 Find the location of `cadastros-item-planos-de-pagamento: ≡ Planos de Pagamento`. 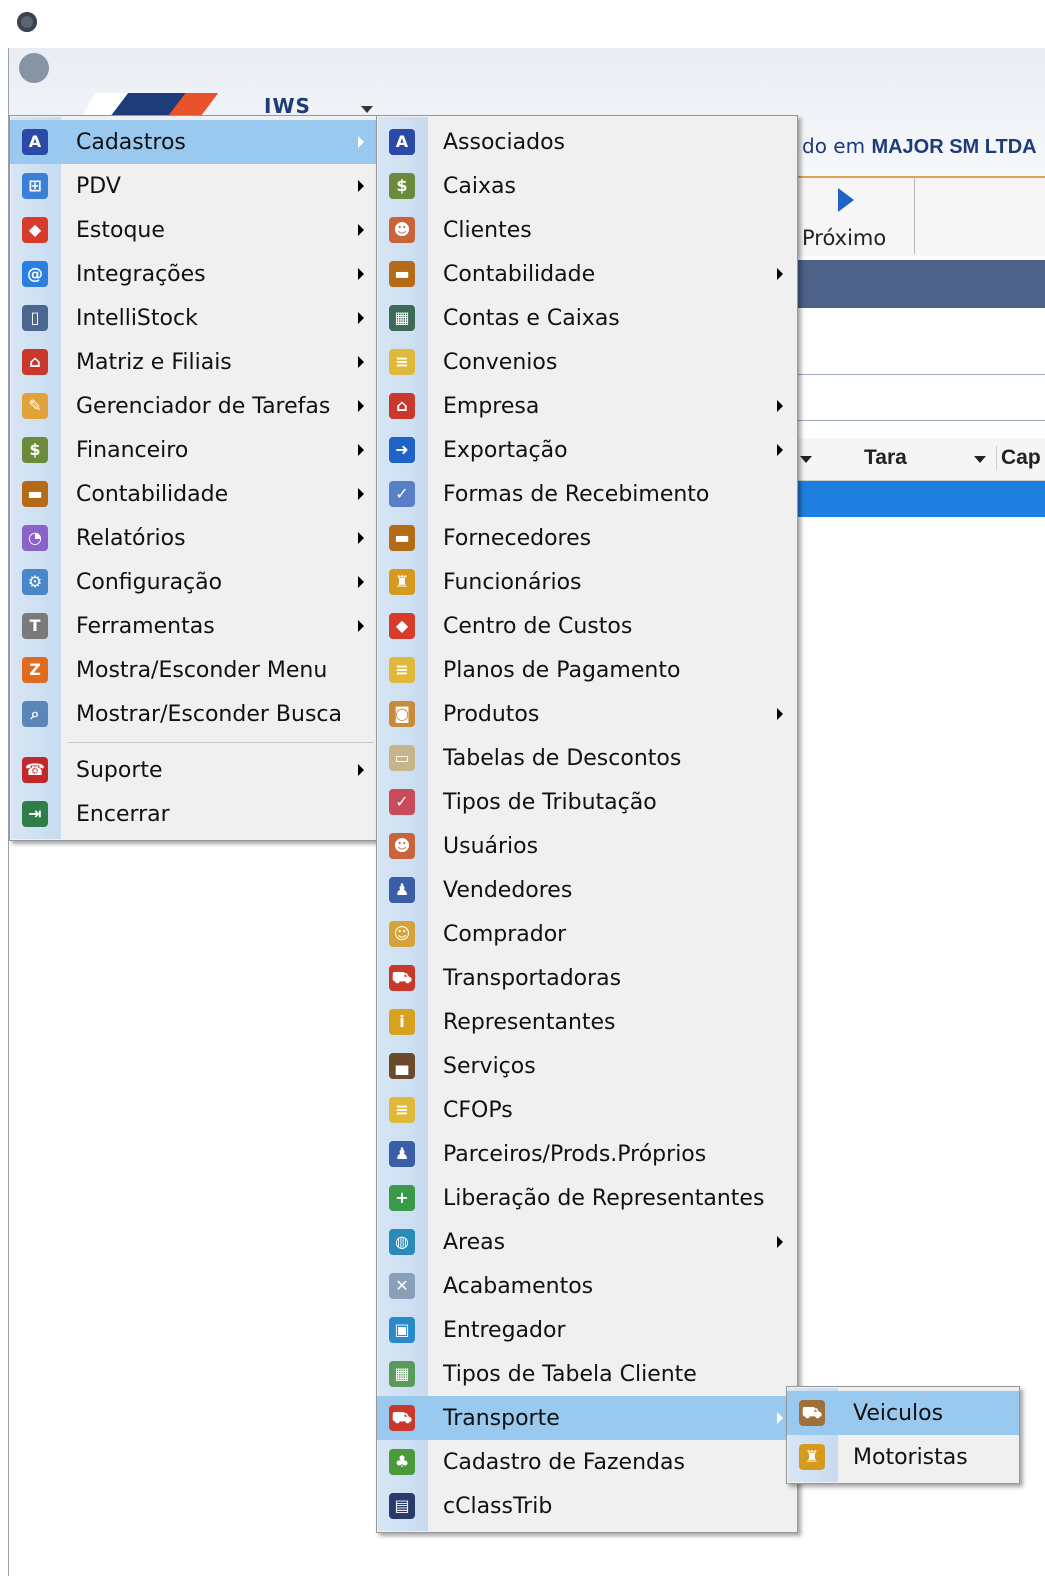

cadastros-item-planos-de-pagamento: ≡ Planos de Pagamento is located at coordinates (587, 670).